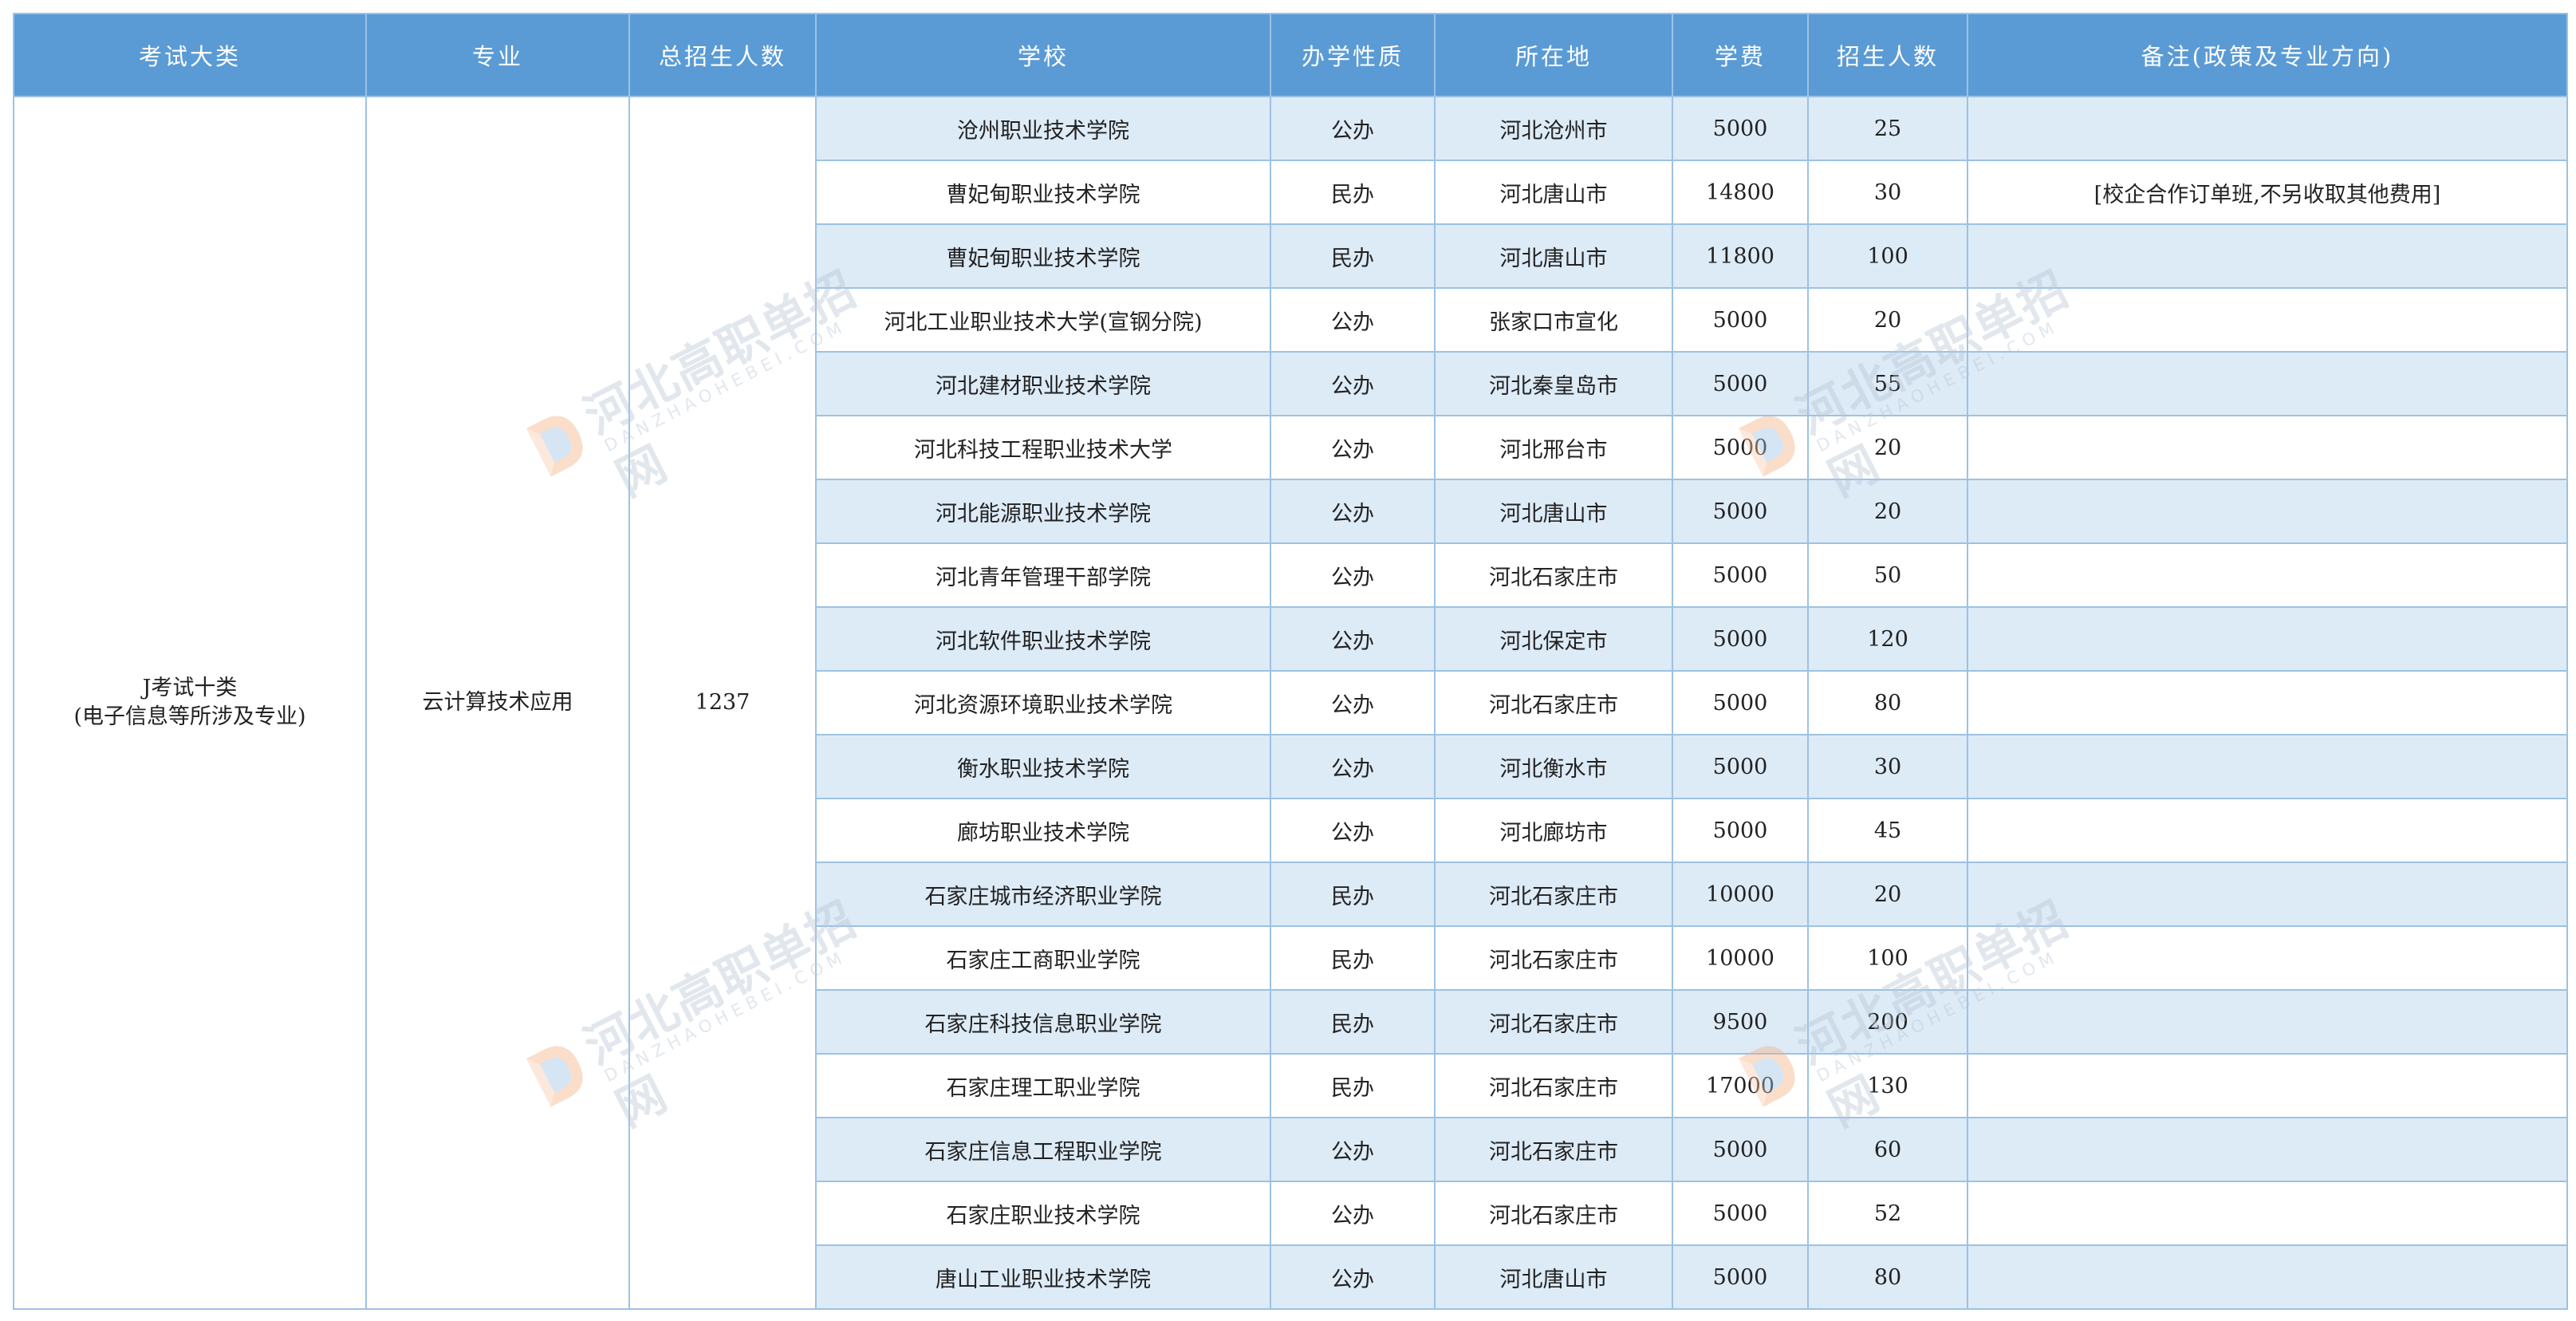 This screenshot has height=1321, width=2576. What do you see at coordinates (1887, 830) in the screenshot?
I see `quota-cell: 45` at bounding box center [1887, 830].